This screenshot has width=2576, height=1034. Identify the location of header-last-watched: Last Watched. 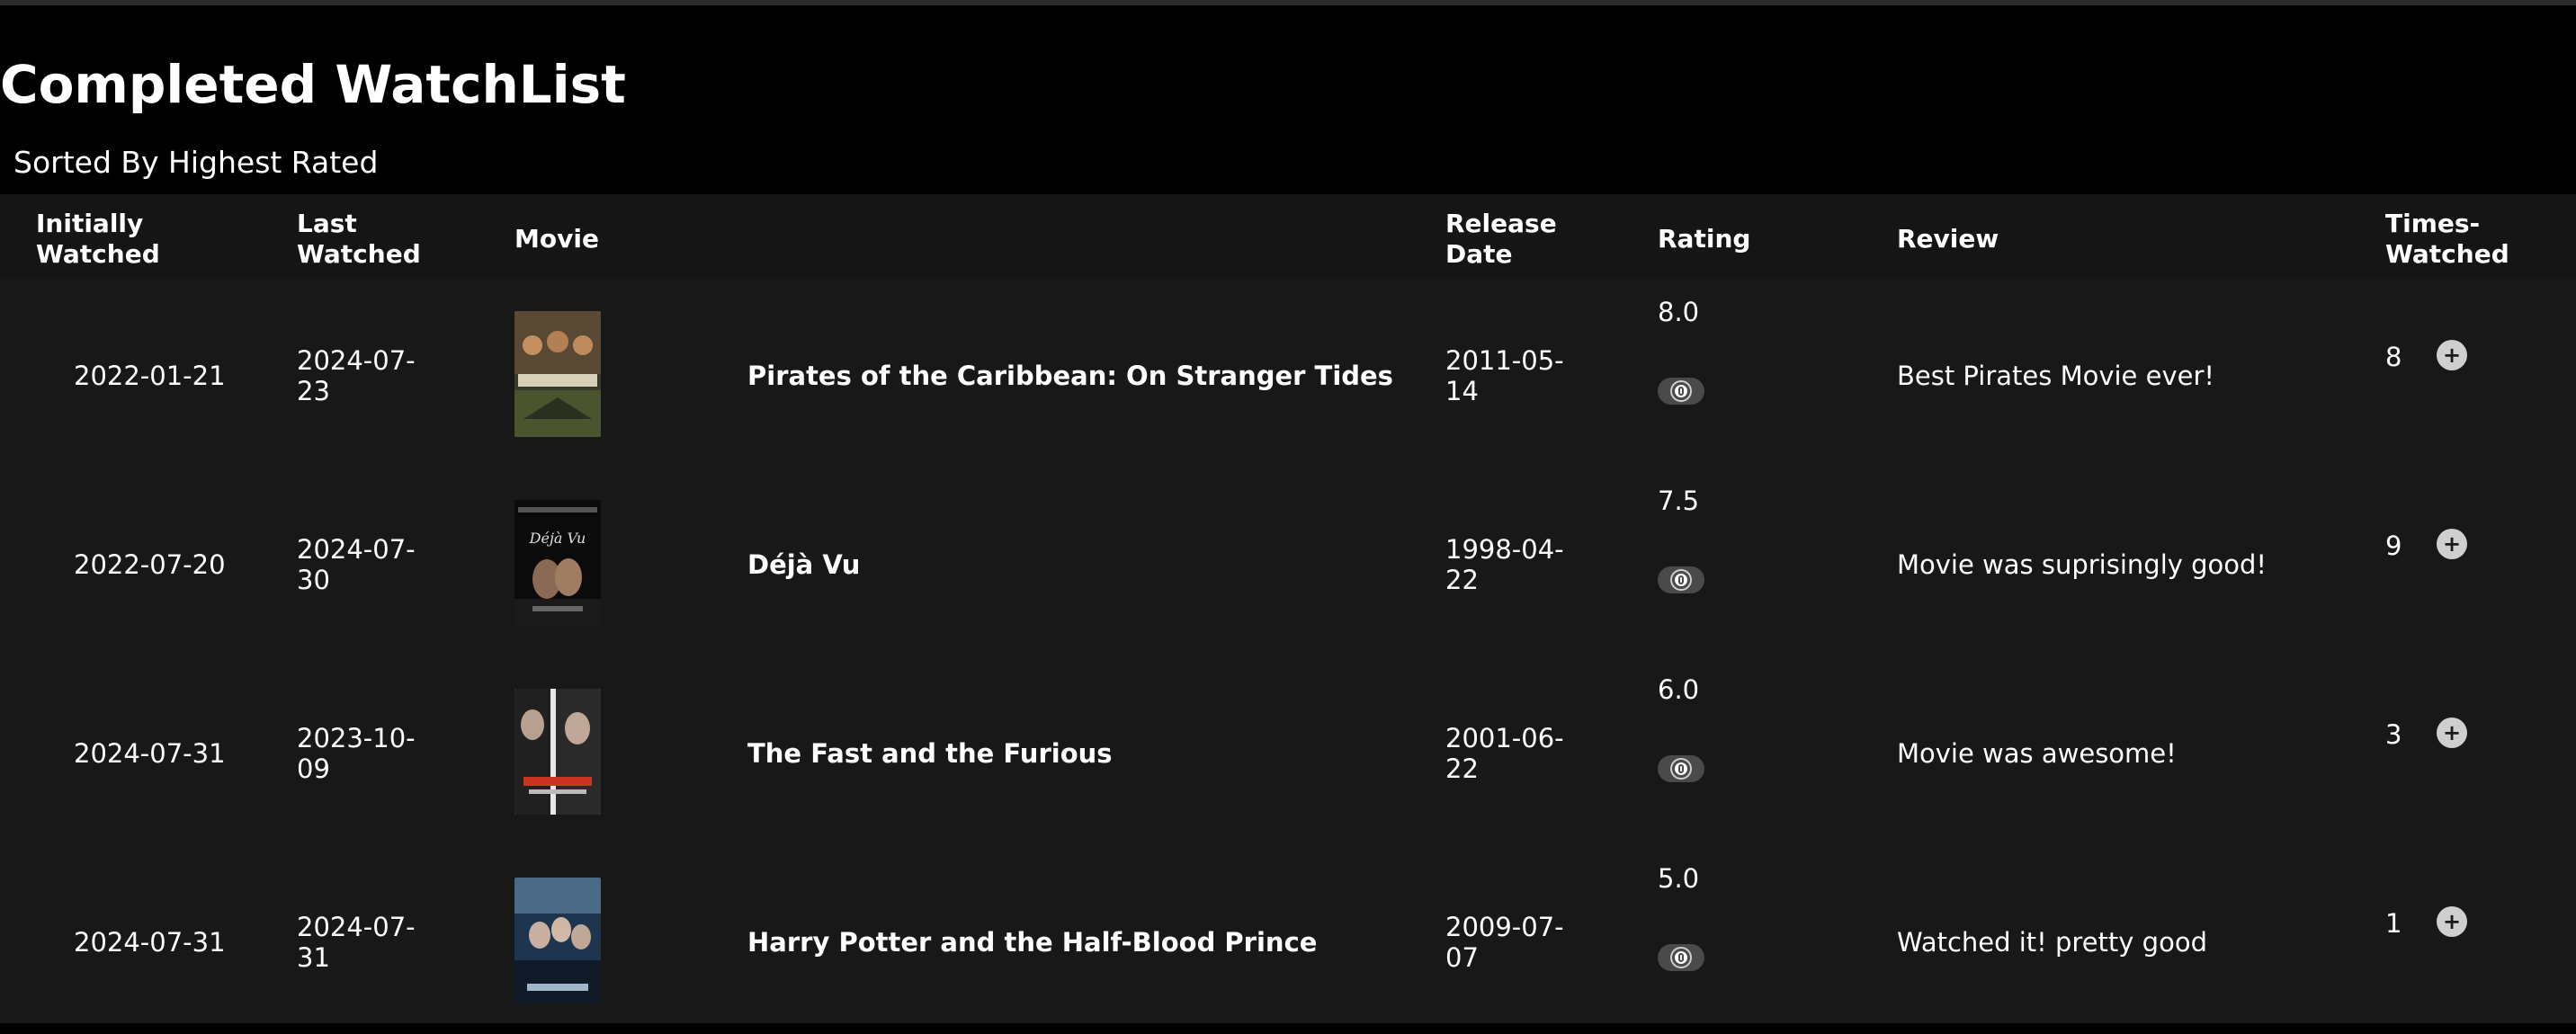
(359, 239).